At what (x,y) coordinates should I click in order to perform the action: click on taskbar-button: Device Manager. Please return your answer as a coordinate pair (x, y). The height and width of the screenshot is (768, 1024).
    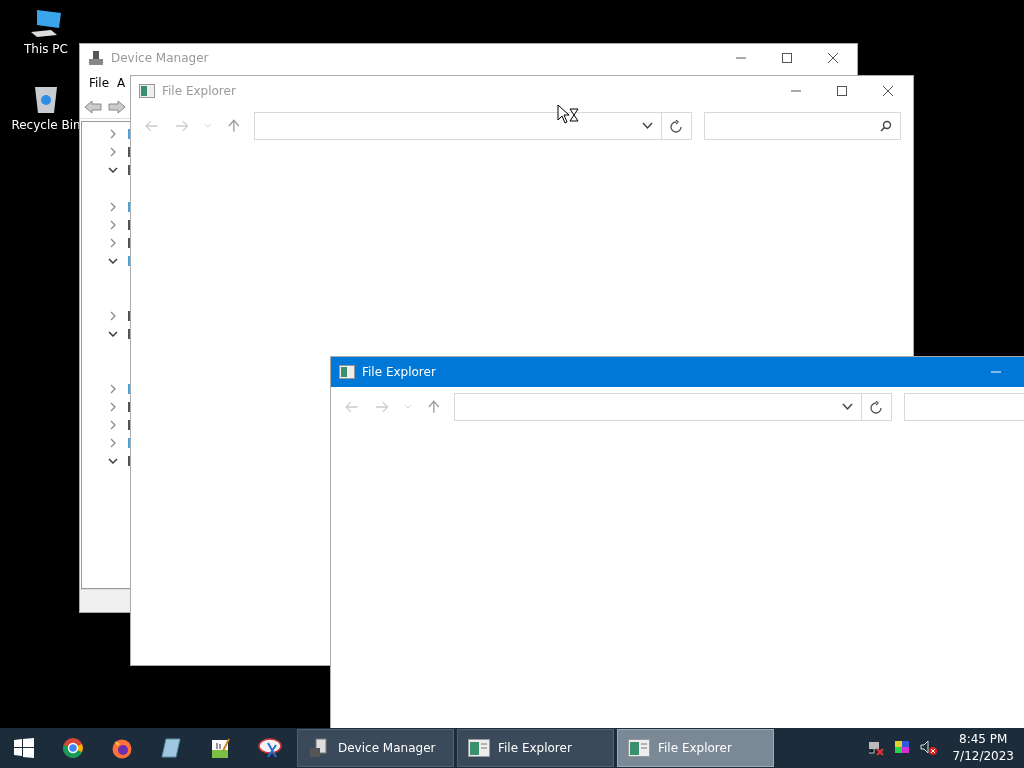
    Looking at the image, I should click on (375, 748).